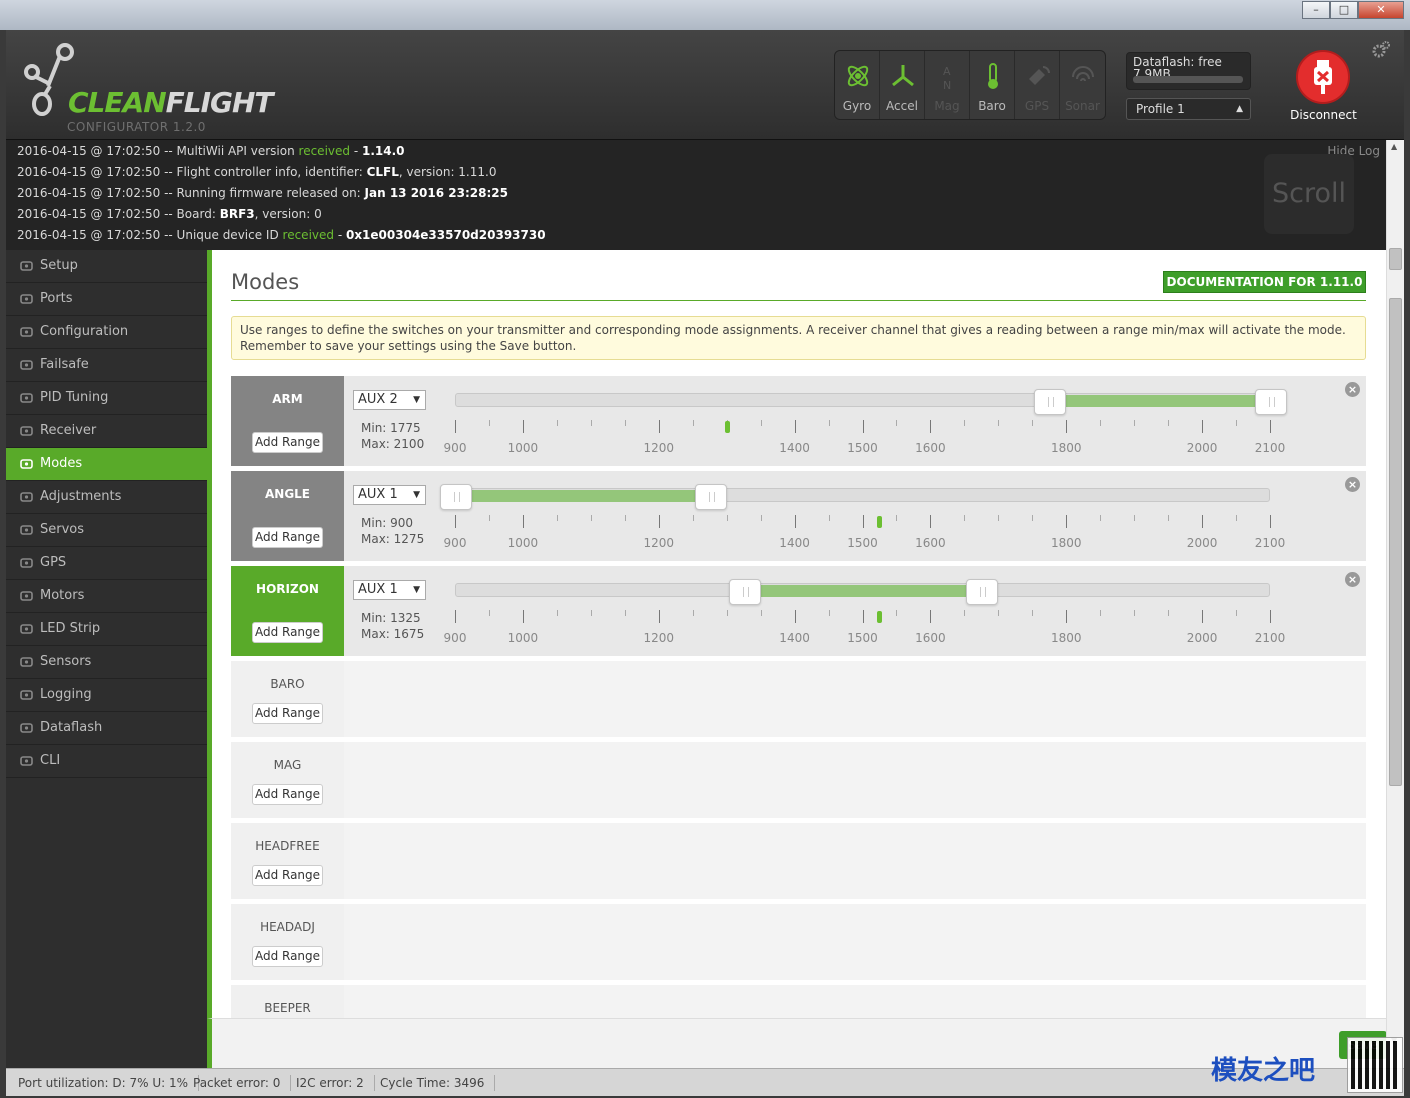  I want to click on sliders-icon, so click(26, 497).